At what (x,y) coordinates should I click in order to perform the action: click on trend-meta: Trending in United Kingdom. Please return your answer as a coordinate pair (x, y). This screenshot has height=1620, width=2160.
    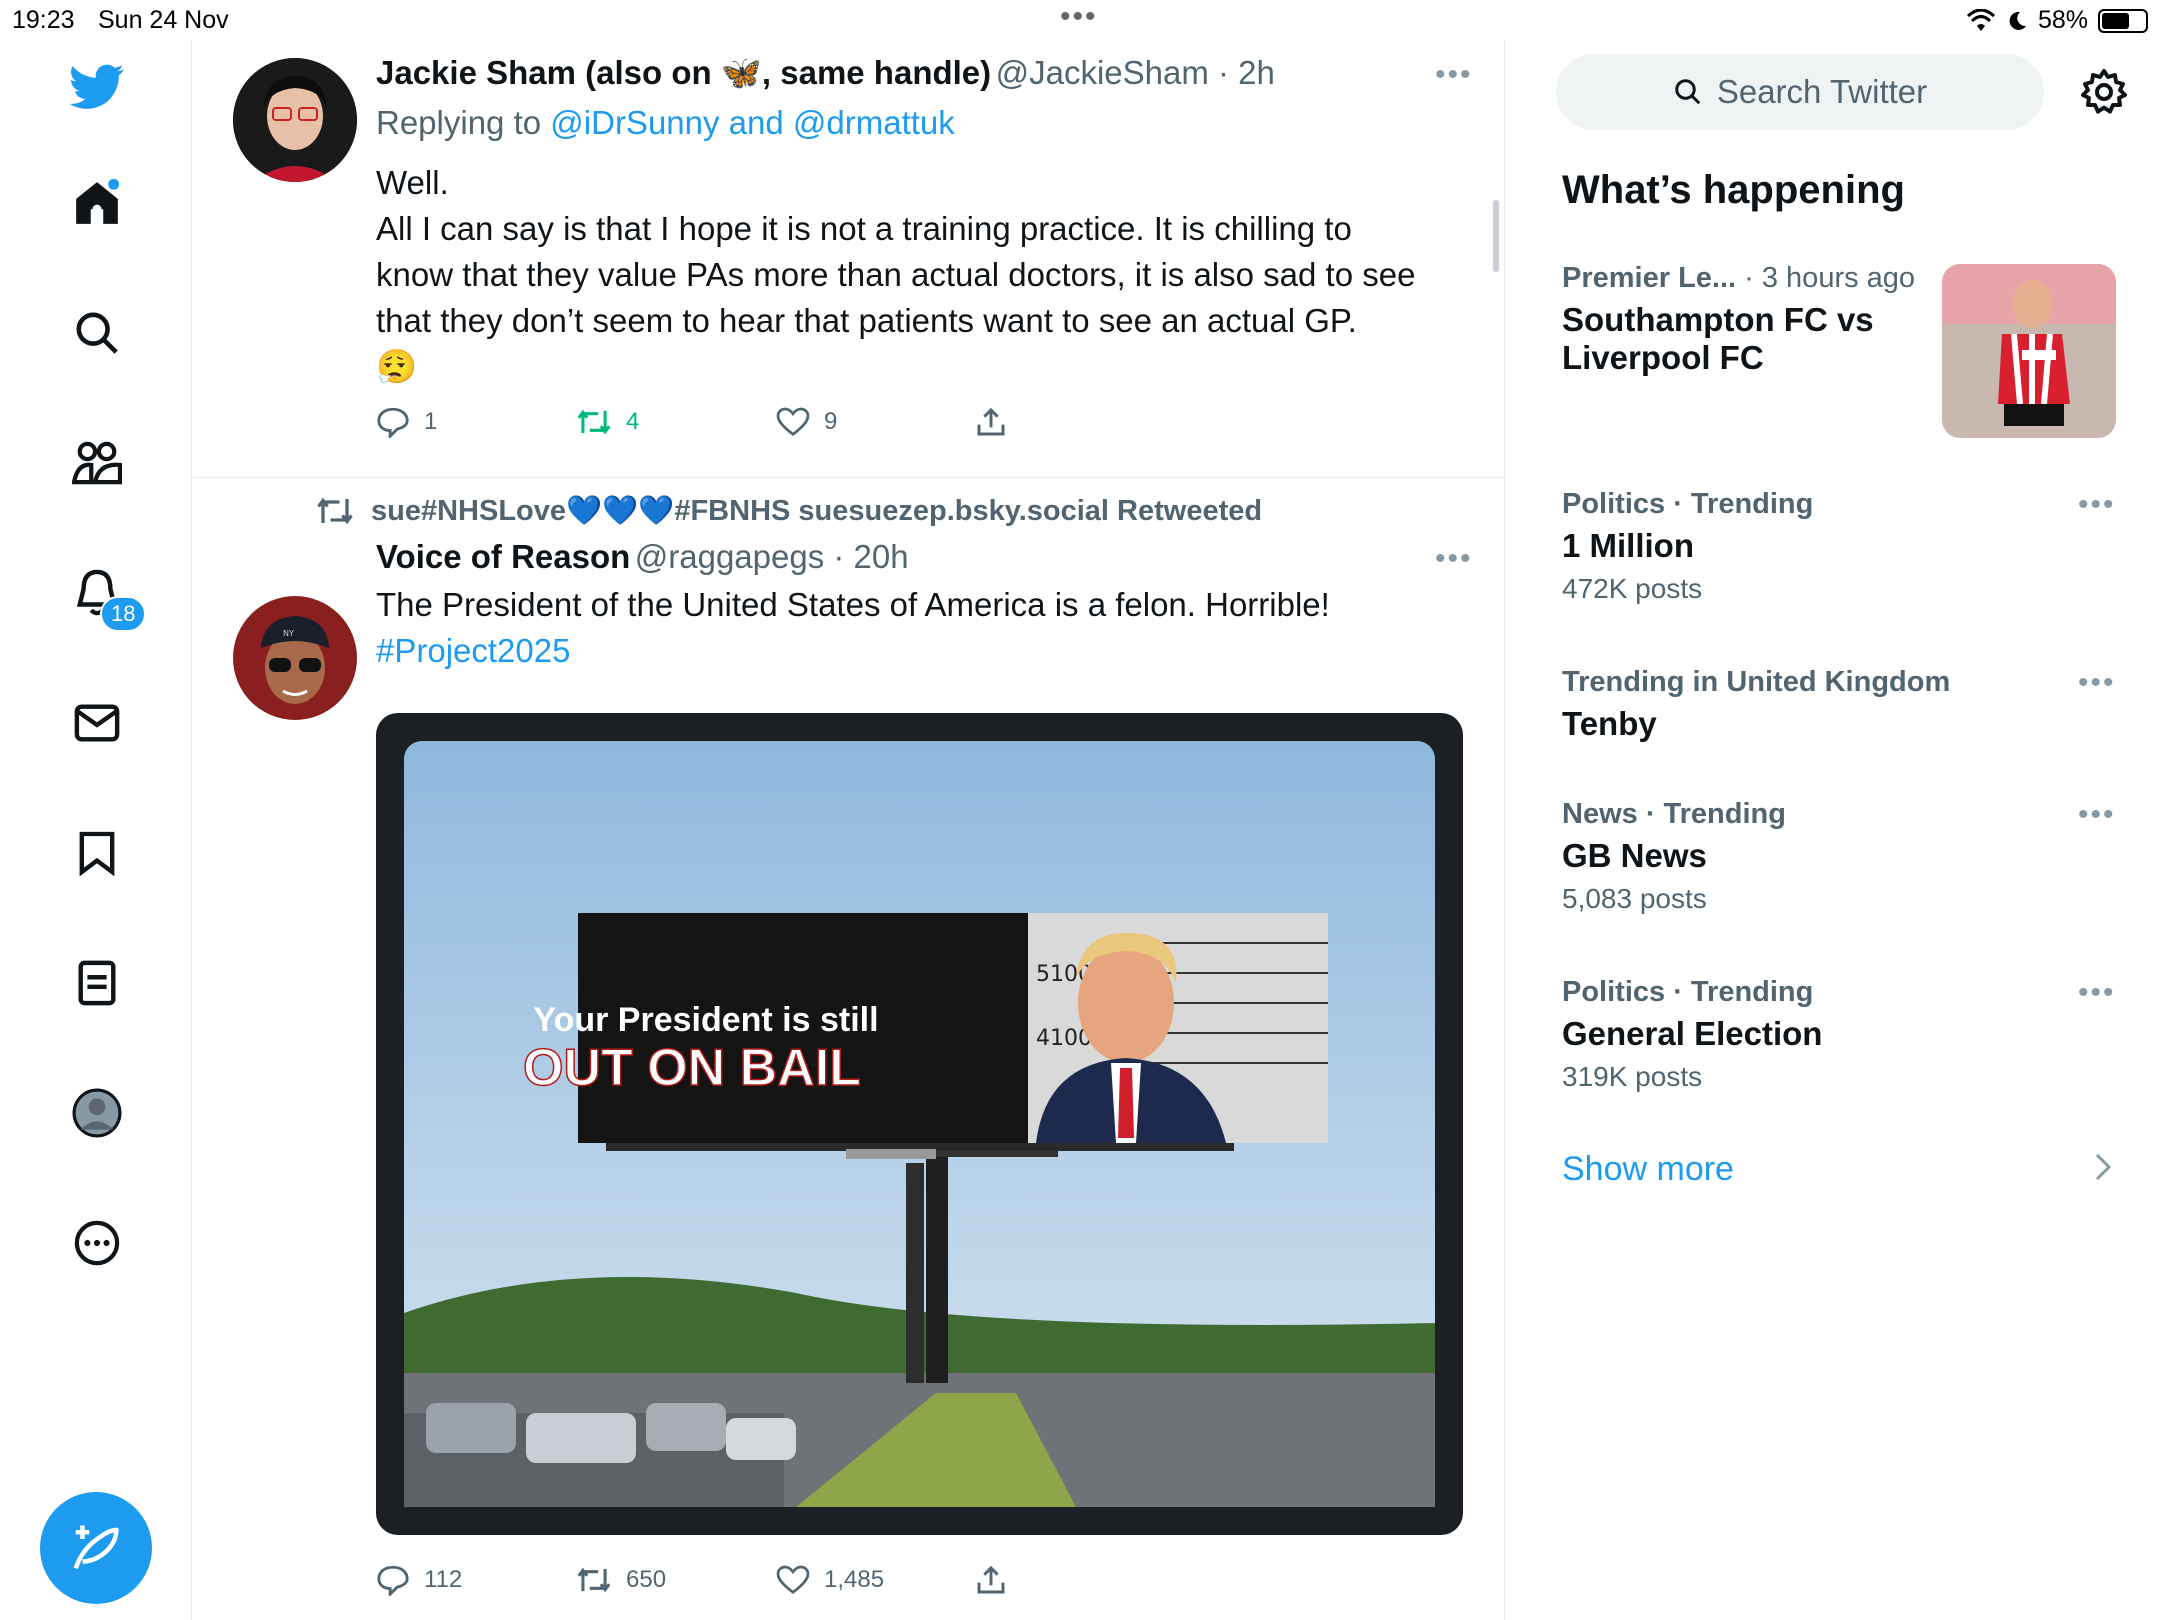
    Looking at the image, I should click on (1756, 682).